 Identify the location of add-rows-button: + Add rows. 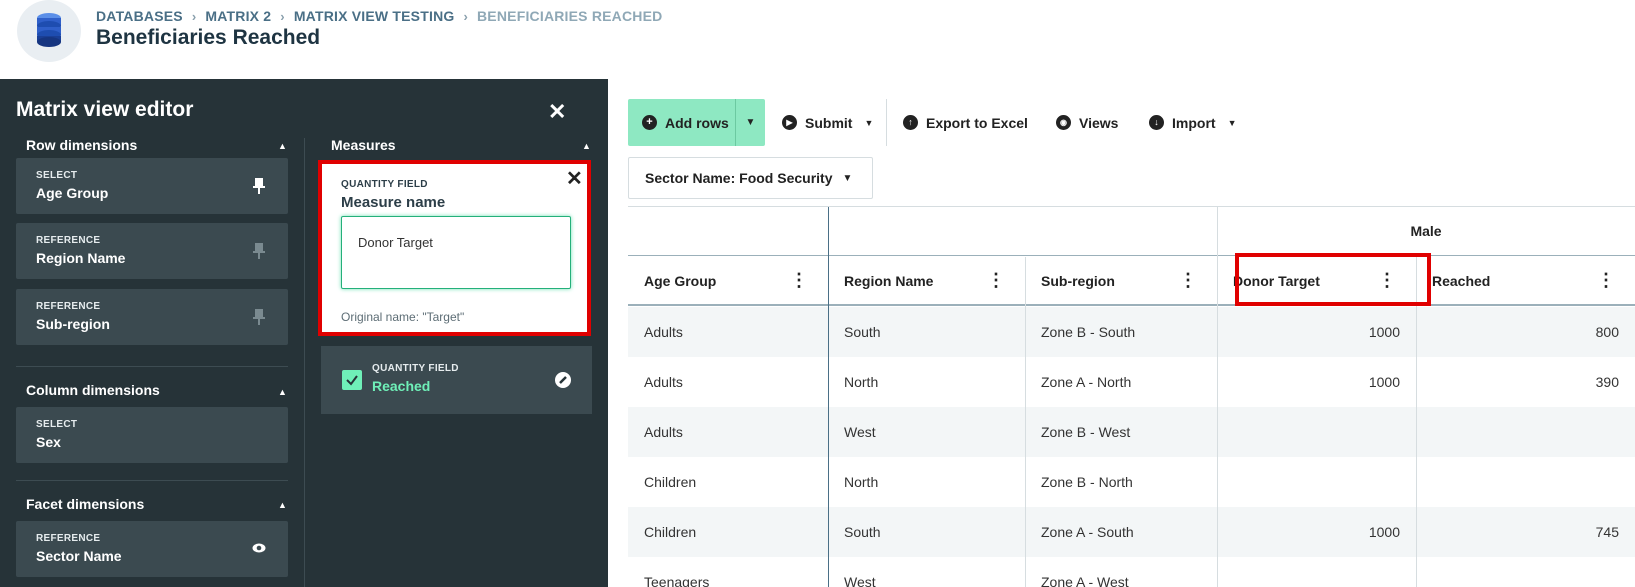
(681, 122).